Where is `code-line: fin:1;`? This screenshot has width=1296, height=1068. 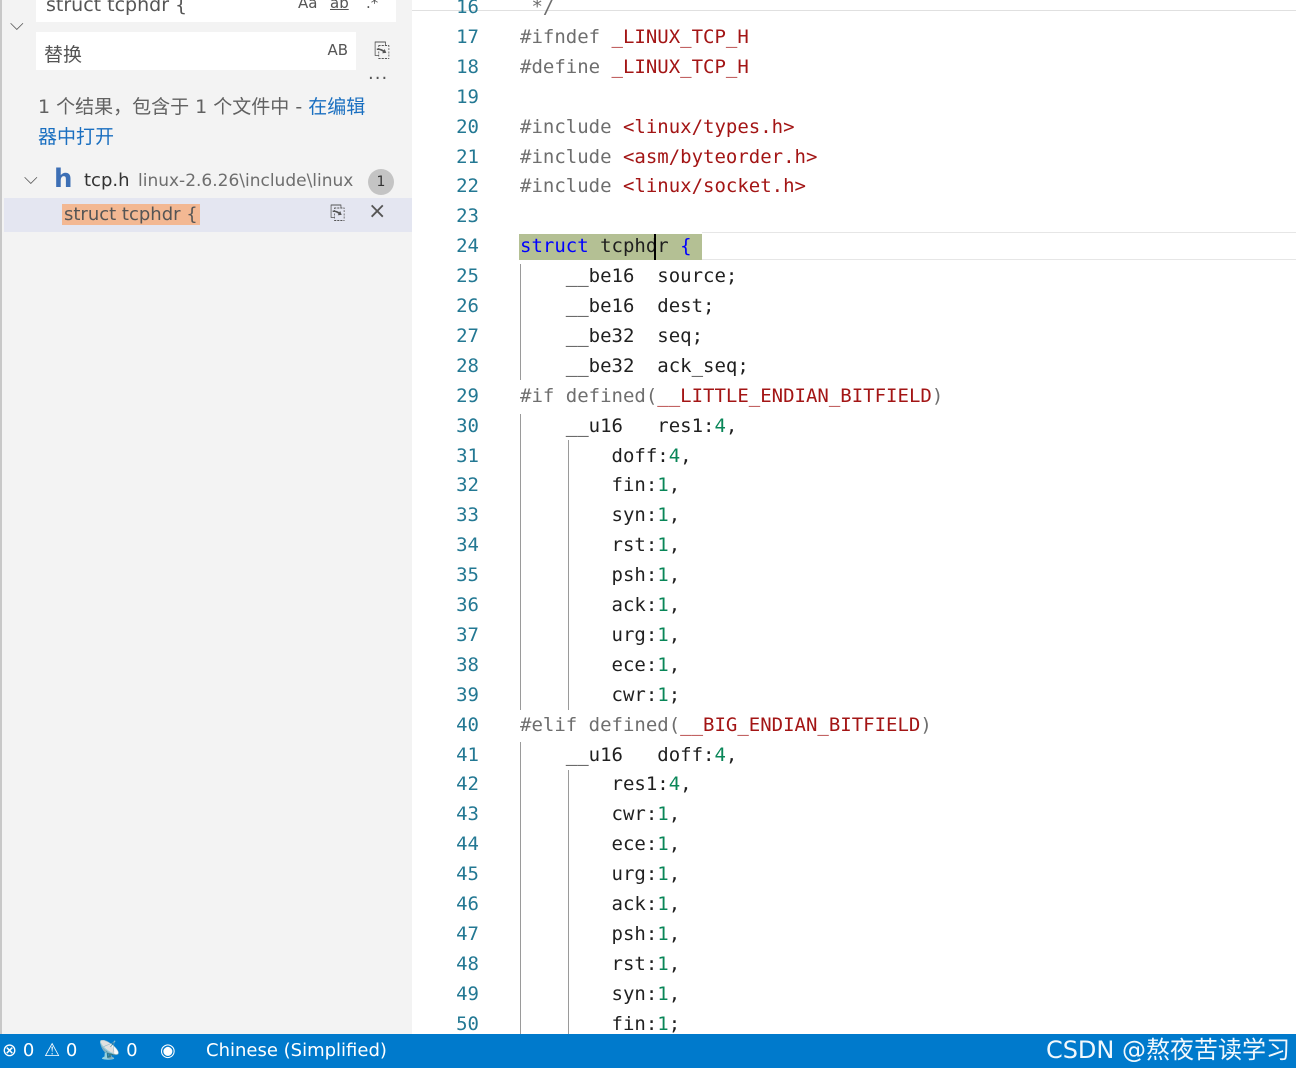 code-line: fin:1; is located at coordinates (600, 1024).